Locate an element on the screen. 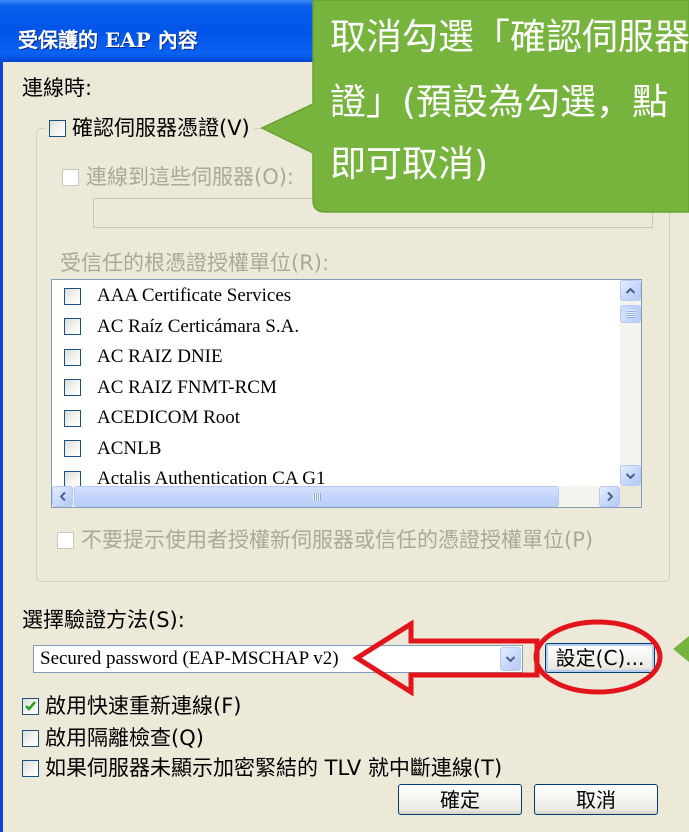  scroll-right-button is located at coordinates (609, 496).